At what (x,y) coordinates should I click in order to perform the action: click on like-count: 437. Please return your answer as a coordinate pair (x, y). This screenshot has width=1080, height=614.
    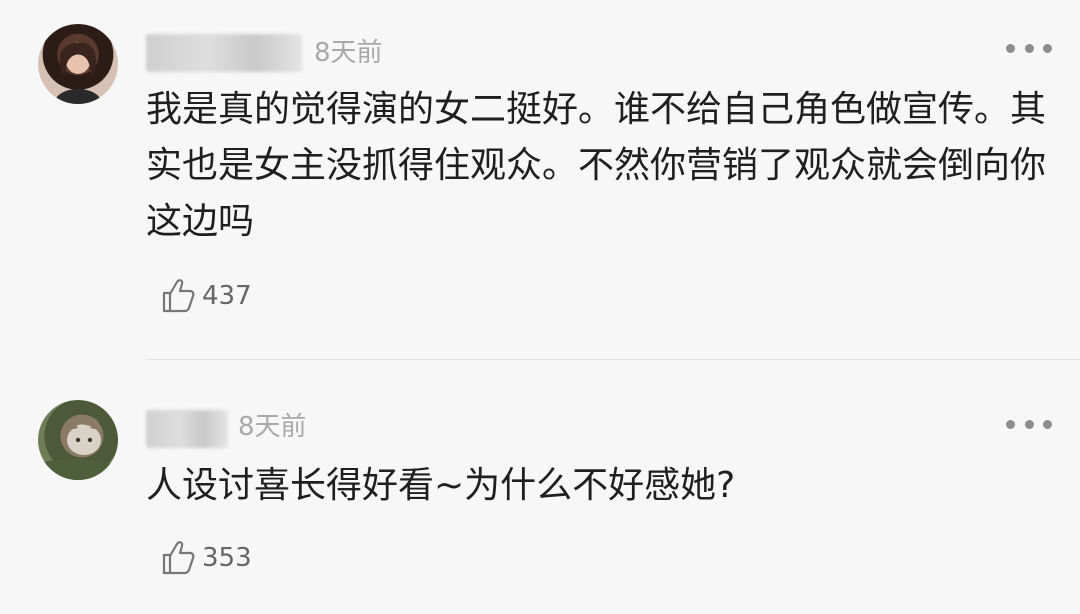
    Looking at the image, I should click on (227, 296).